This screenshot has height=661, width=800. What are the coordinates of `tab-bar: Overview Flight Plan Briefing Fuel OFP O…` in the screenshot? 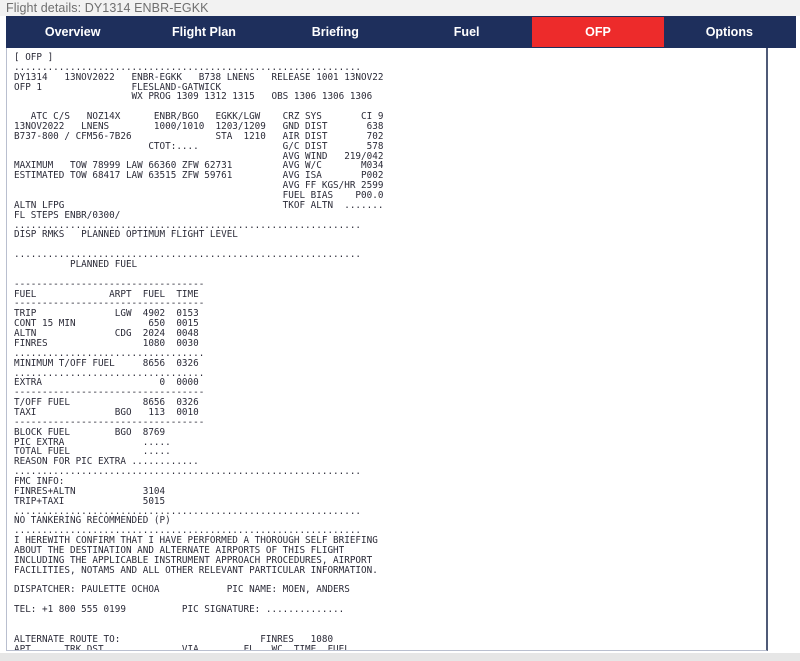 It's located at (401, 32).